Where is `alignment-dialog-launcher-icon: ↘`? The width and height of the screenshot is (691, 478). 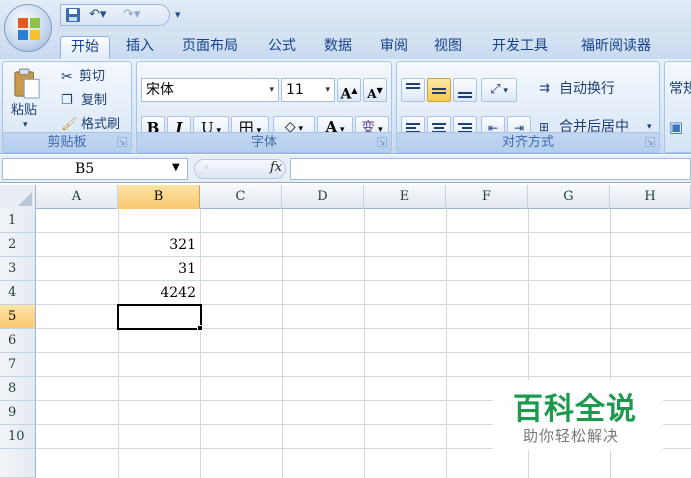 alignment-dialog-launcher-icon: ↘ is located at coordinates (650, 142).